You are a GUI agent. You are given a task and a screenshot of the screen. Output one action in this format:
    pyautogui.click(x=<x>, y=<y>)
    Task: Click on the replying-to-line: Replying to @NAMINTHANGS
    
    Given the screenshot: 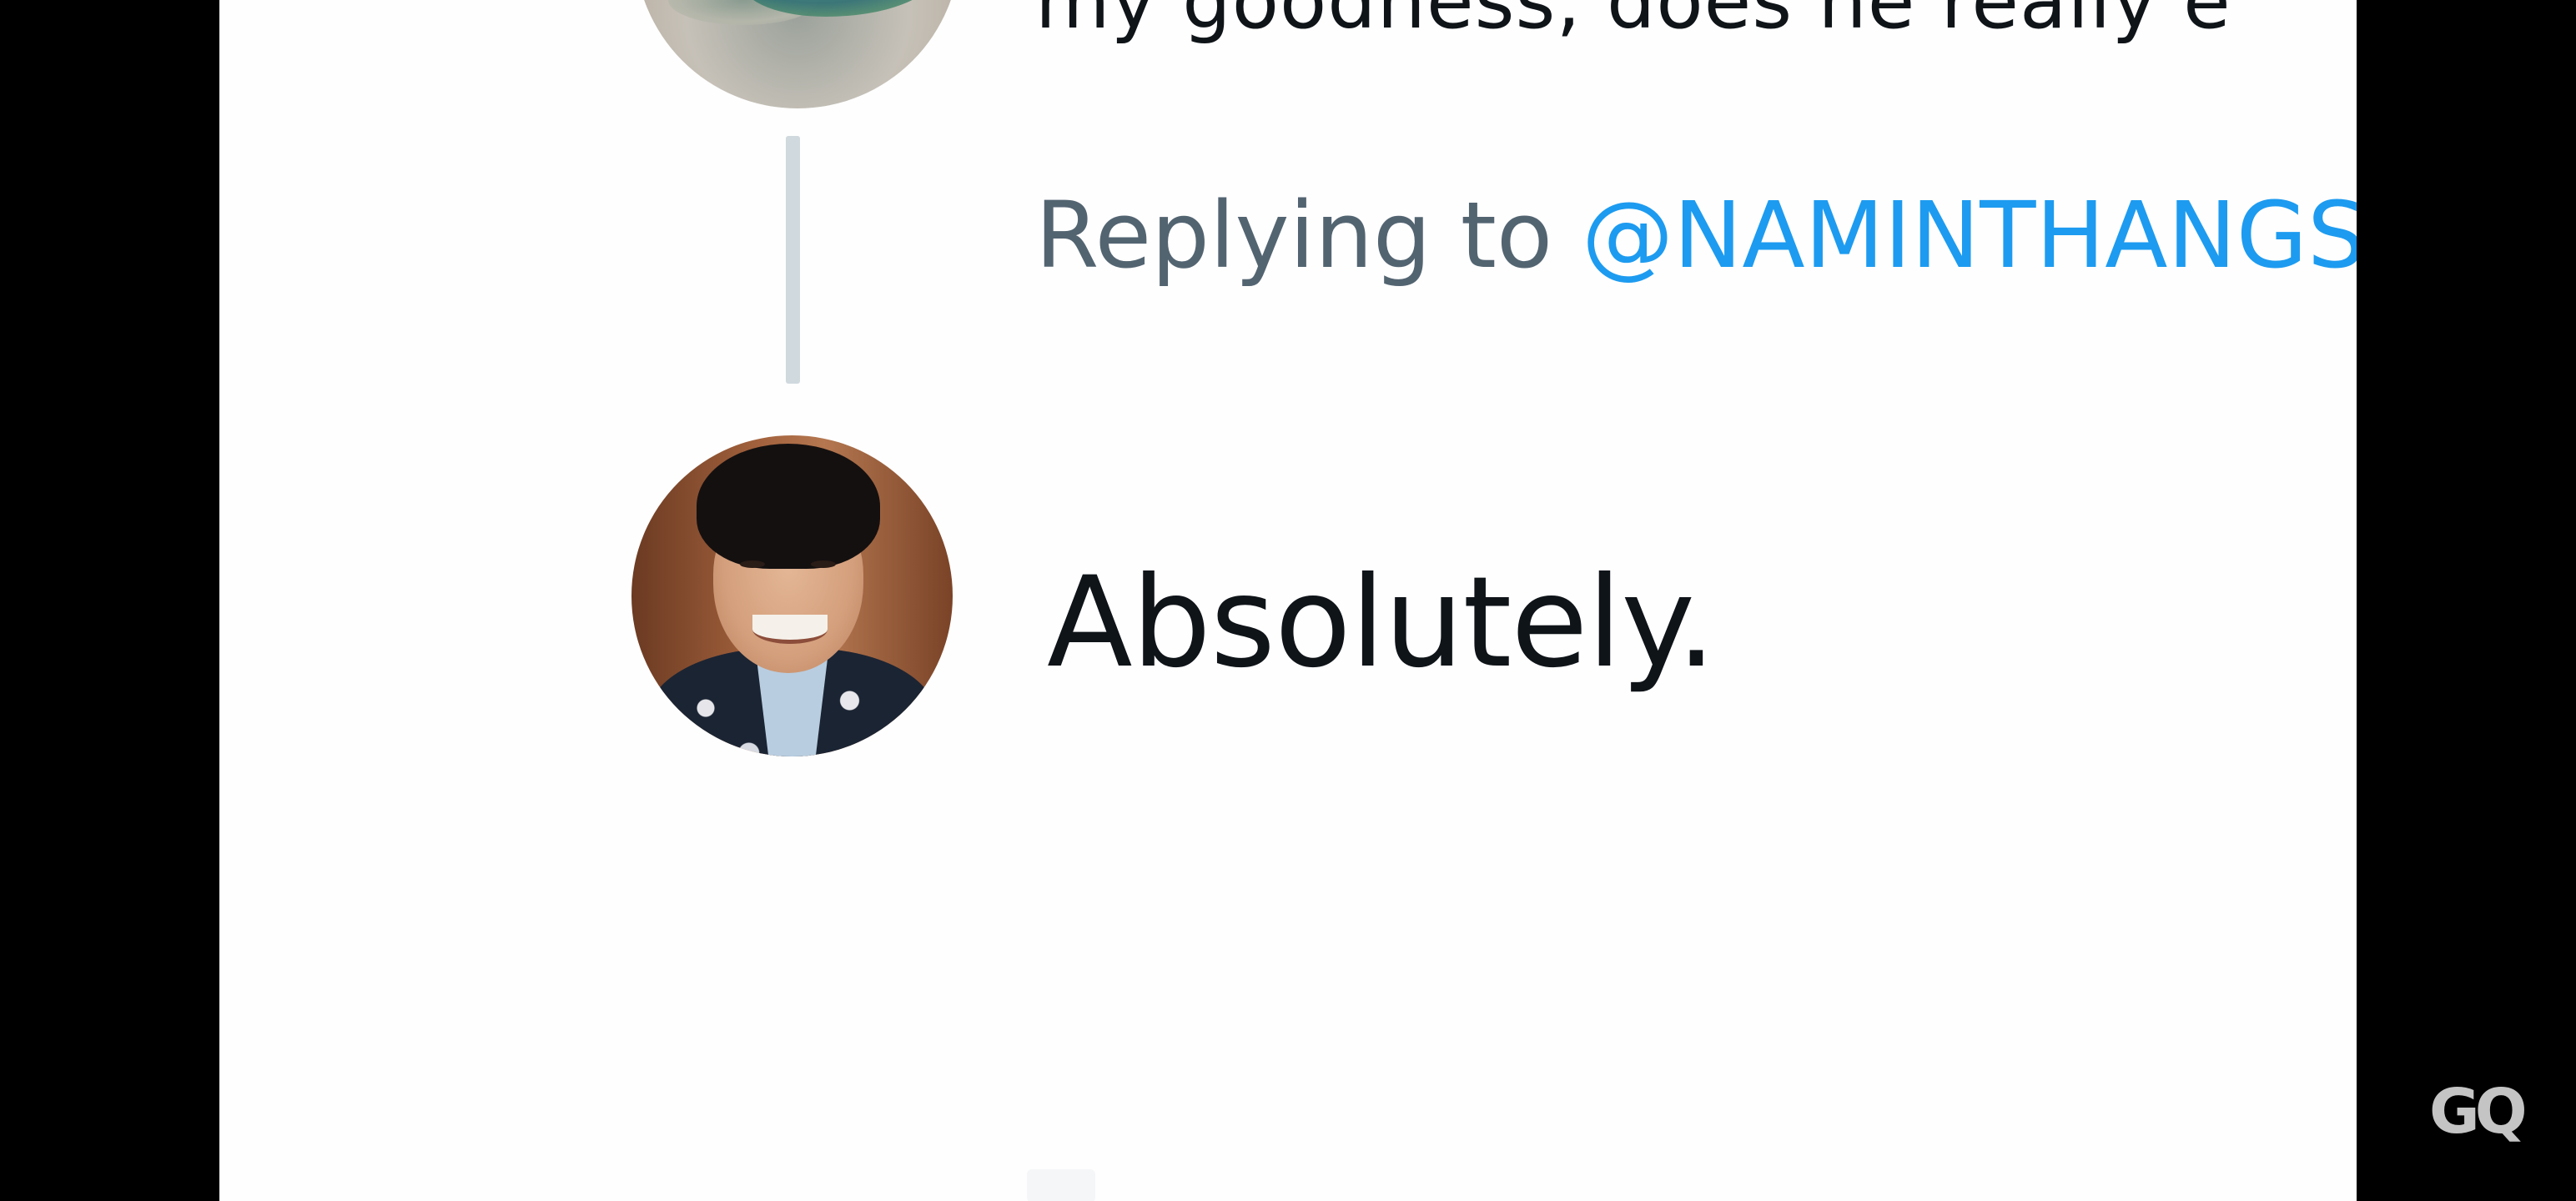 What is the action you would take?
    pyautogui.click(x=1696, y=235)
    